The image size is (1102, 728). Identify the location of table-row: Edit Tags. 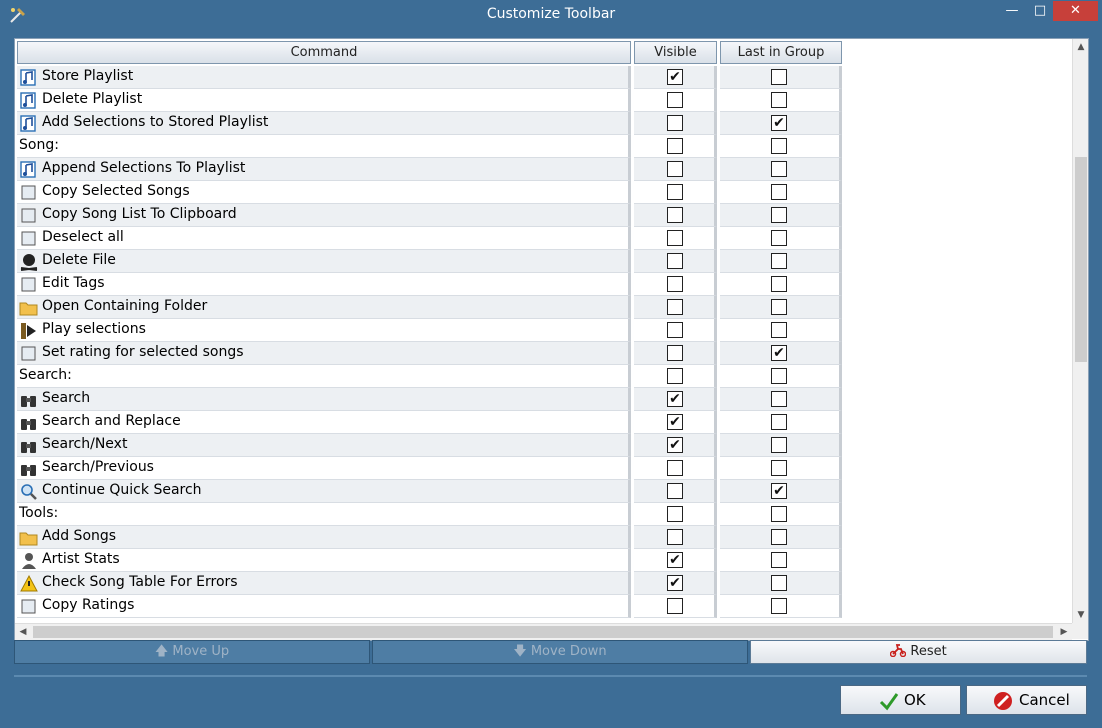
(430, 284).